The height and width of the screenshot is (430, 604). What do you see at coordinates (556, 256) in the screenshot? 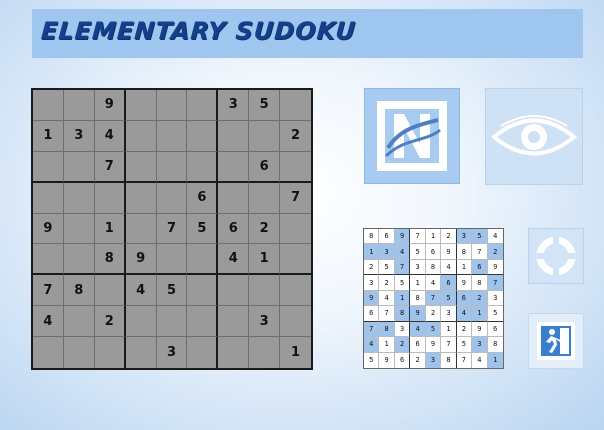
I see `restart-button` at bounding box center [556, 256].